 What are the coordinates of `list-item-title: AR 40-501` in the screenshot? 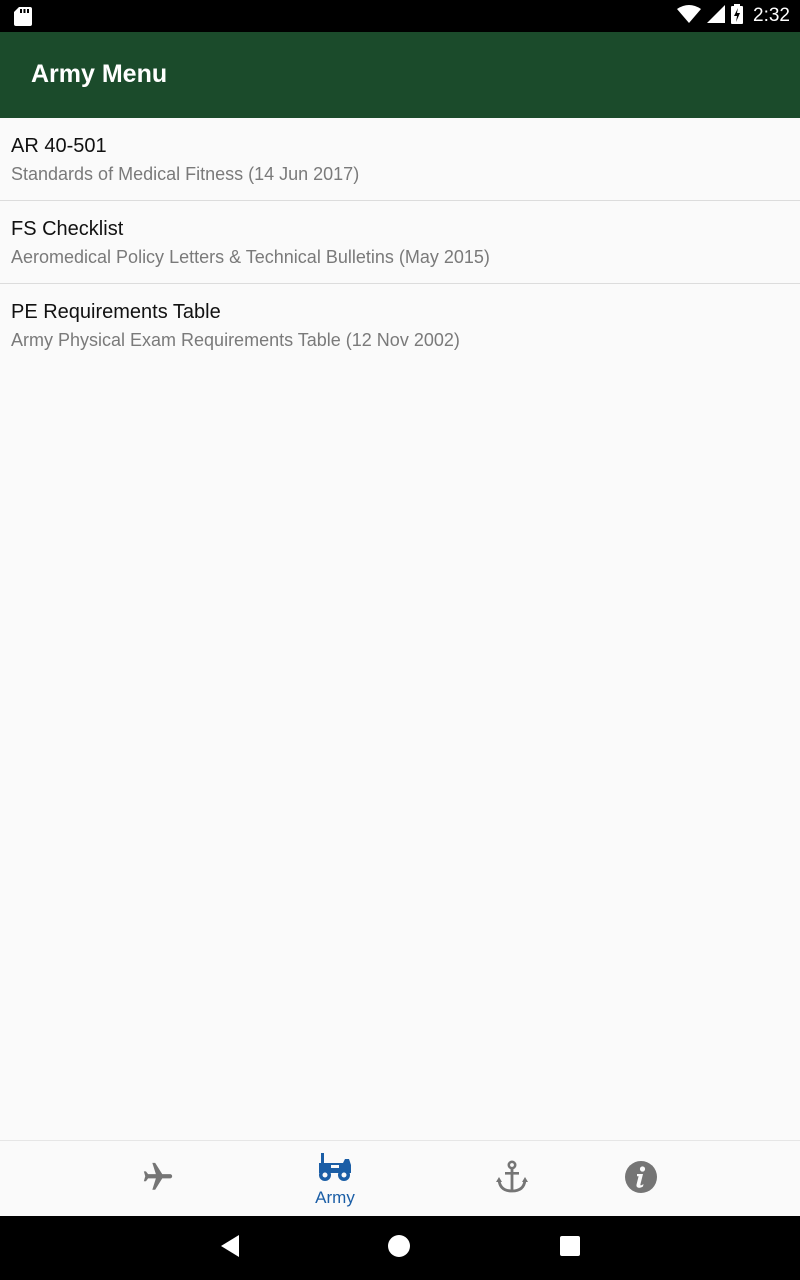 It's located at (59, 146).